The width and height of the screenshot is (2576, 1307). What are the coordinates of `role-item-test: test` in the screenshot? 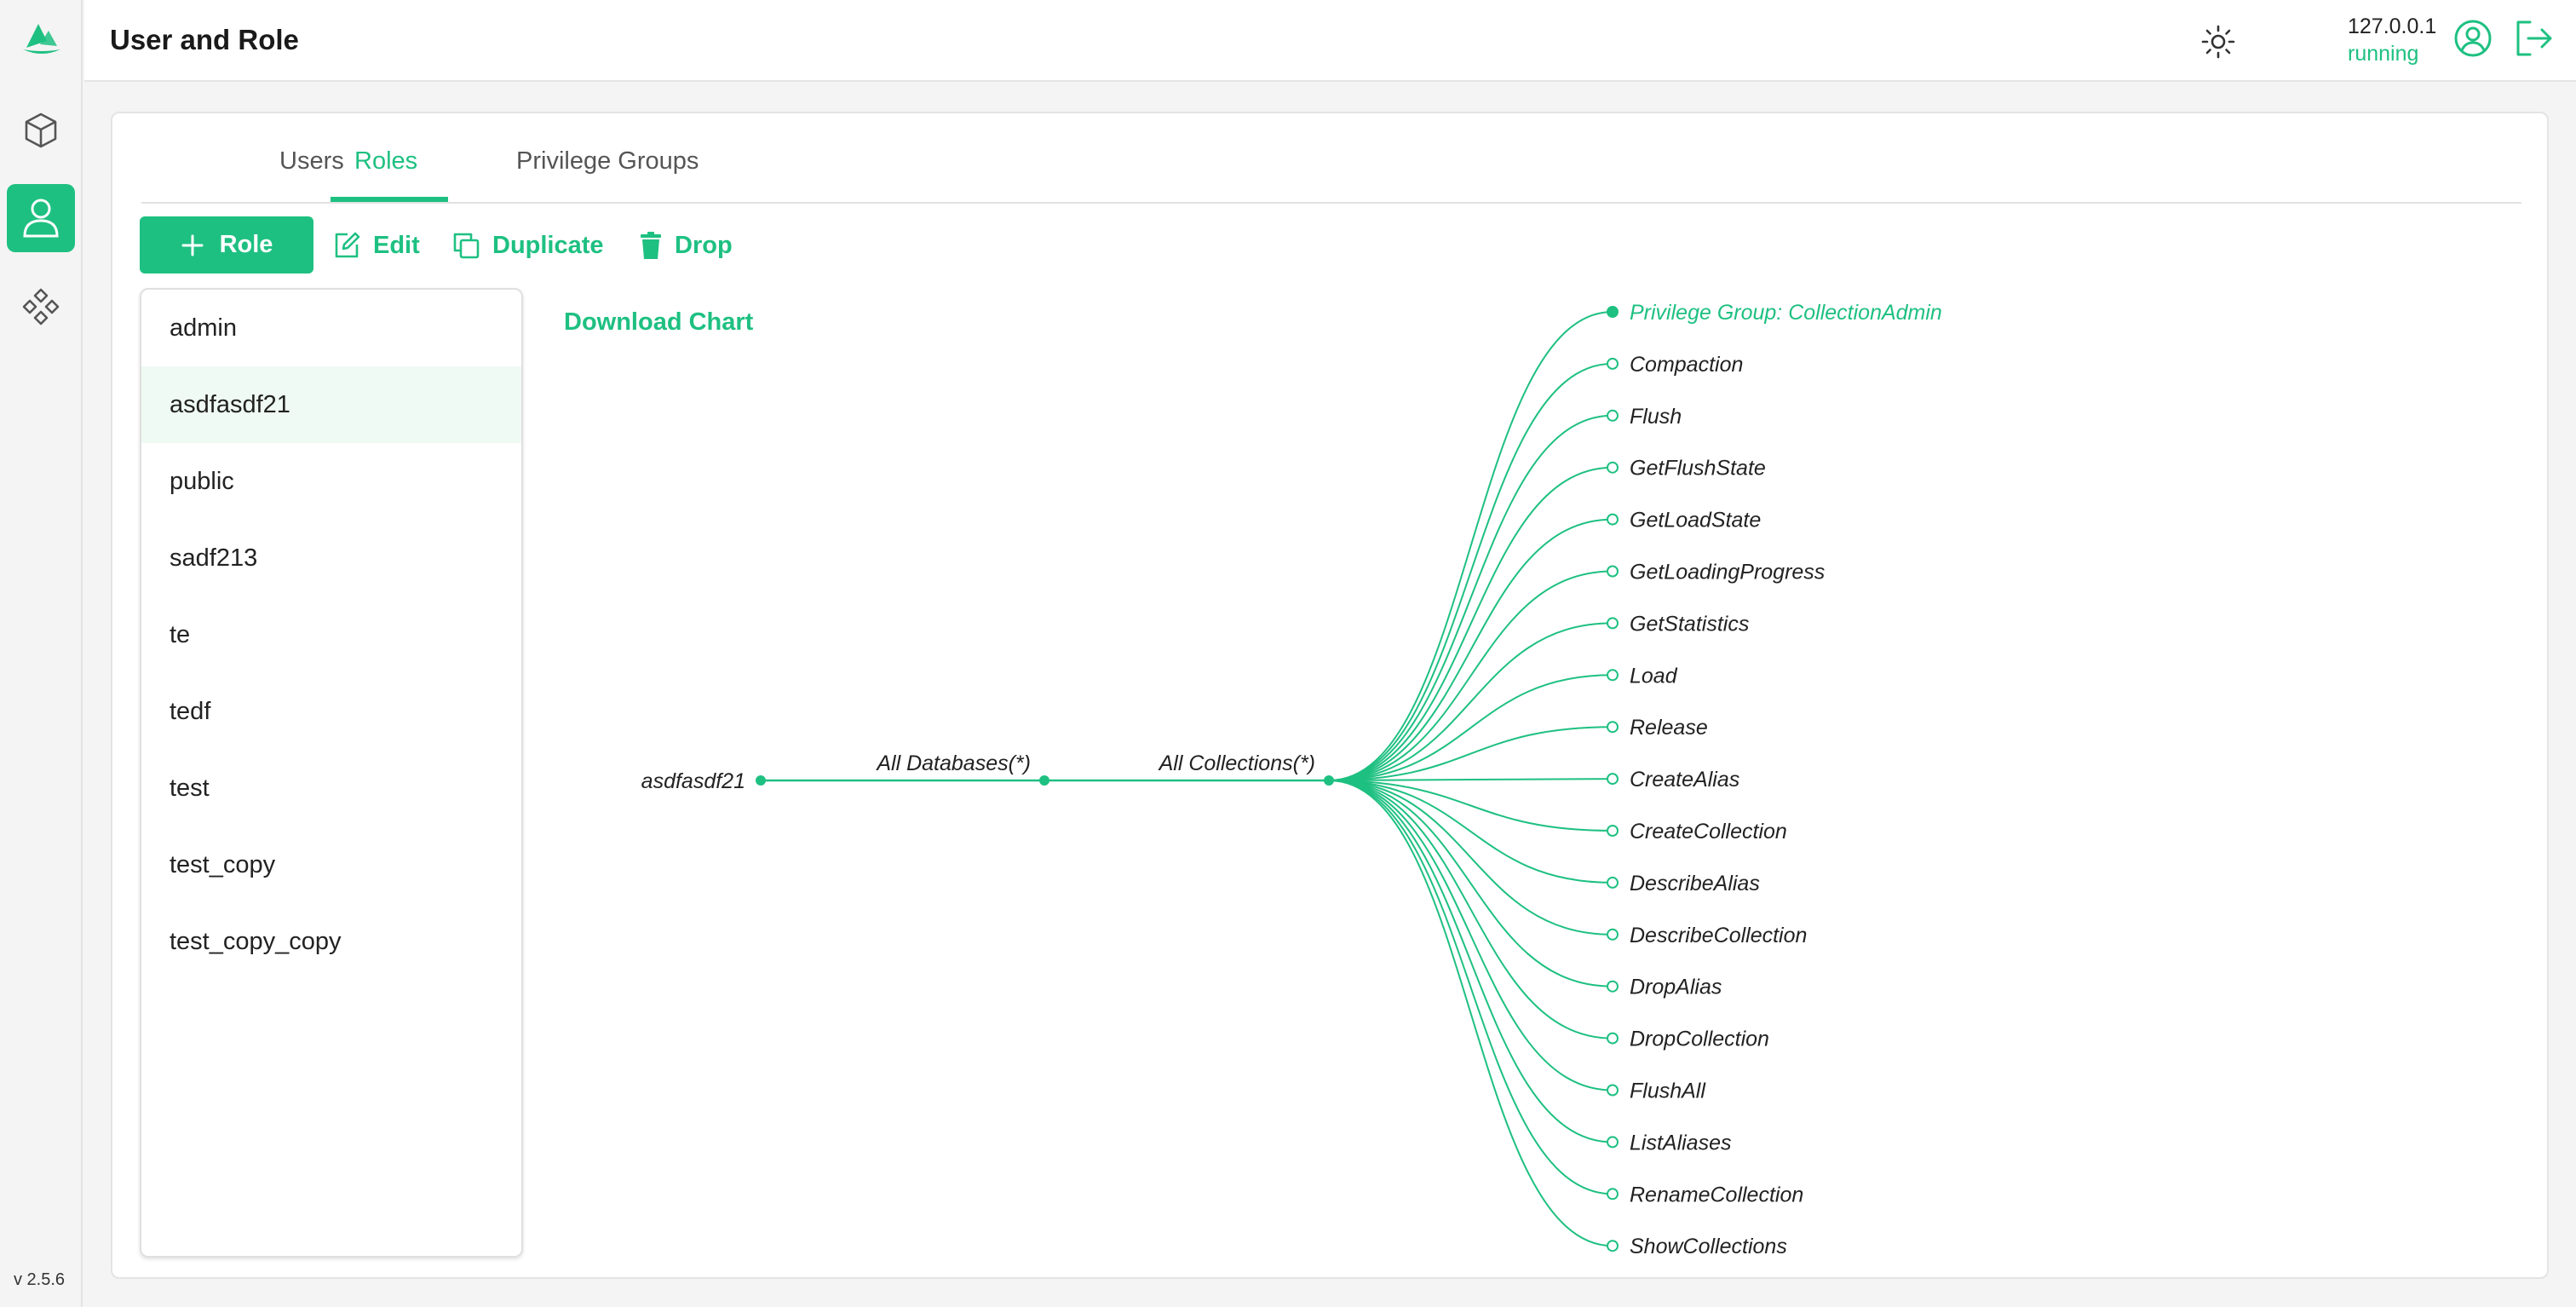 It's located at (331, 788).